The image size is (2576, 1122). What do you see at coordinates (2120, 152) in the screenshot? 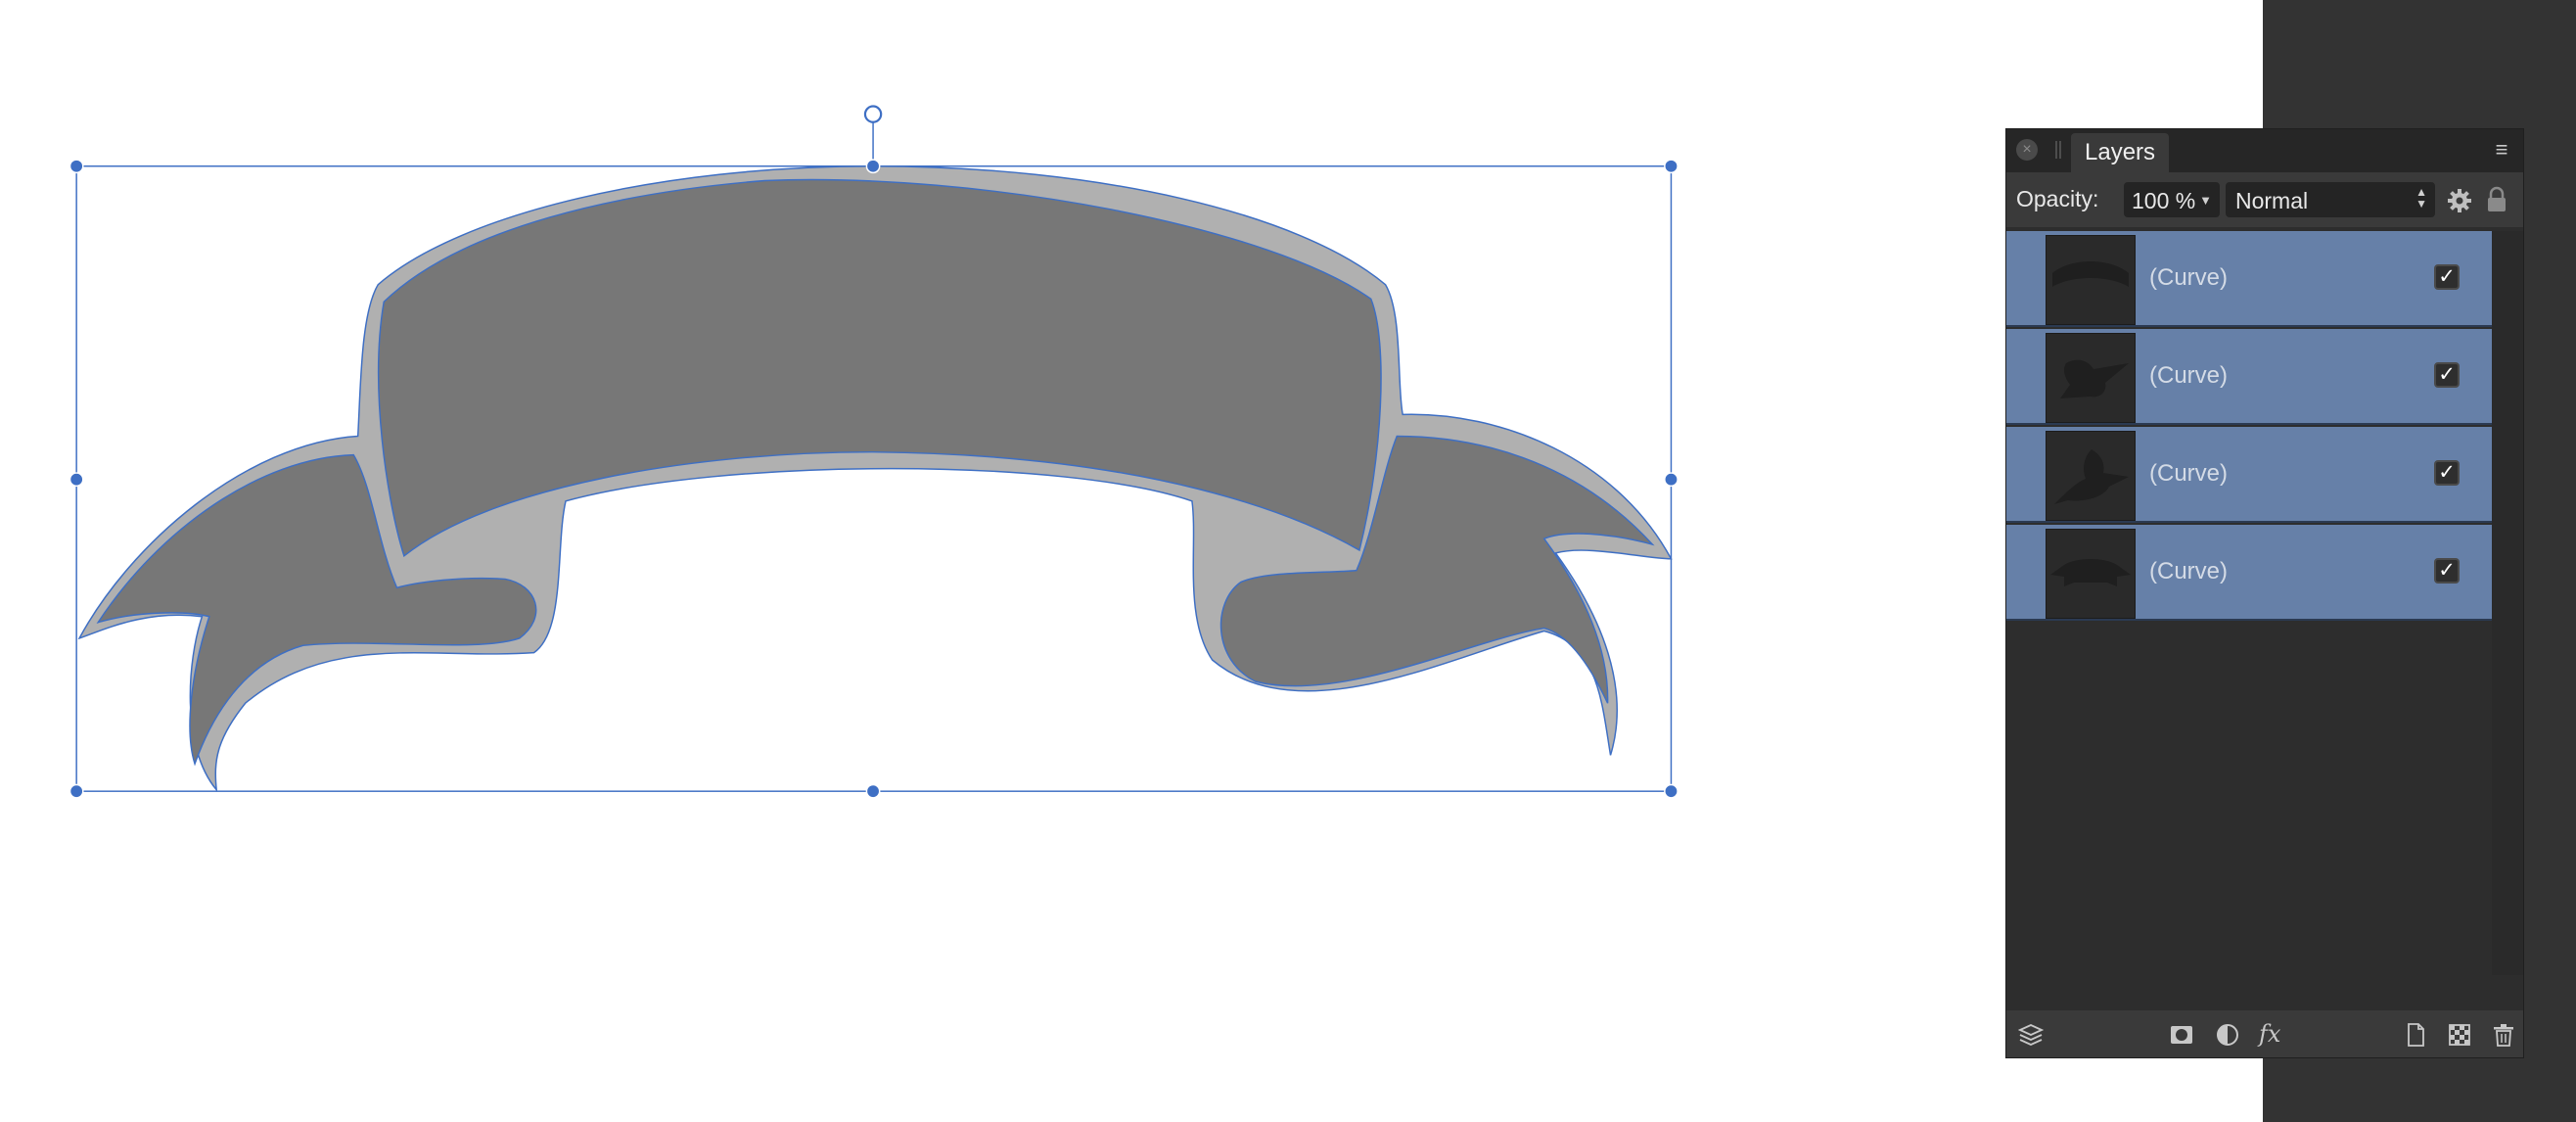
I see `tab-layers: Layers` at bounding box center [2120, 152].